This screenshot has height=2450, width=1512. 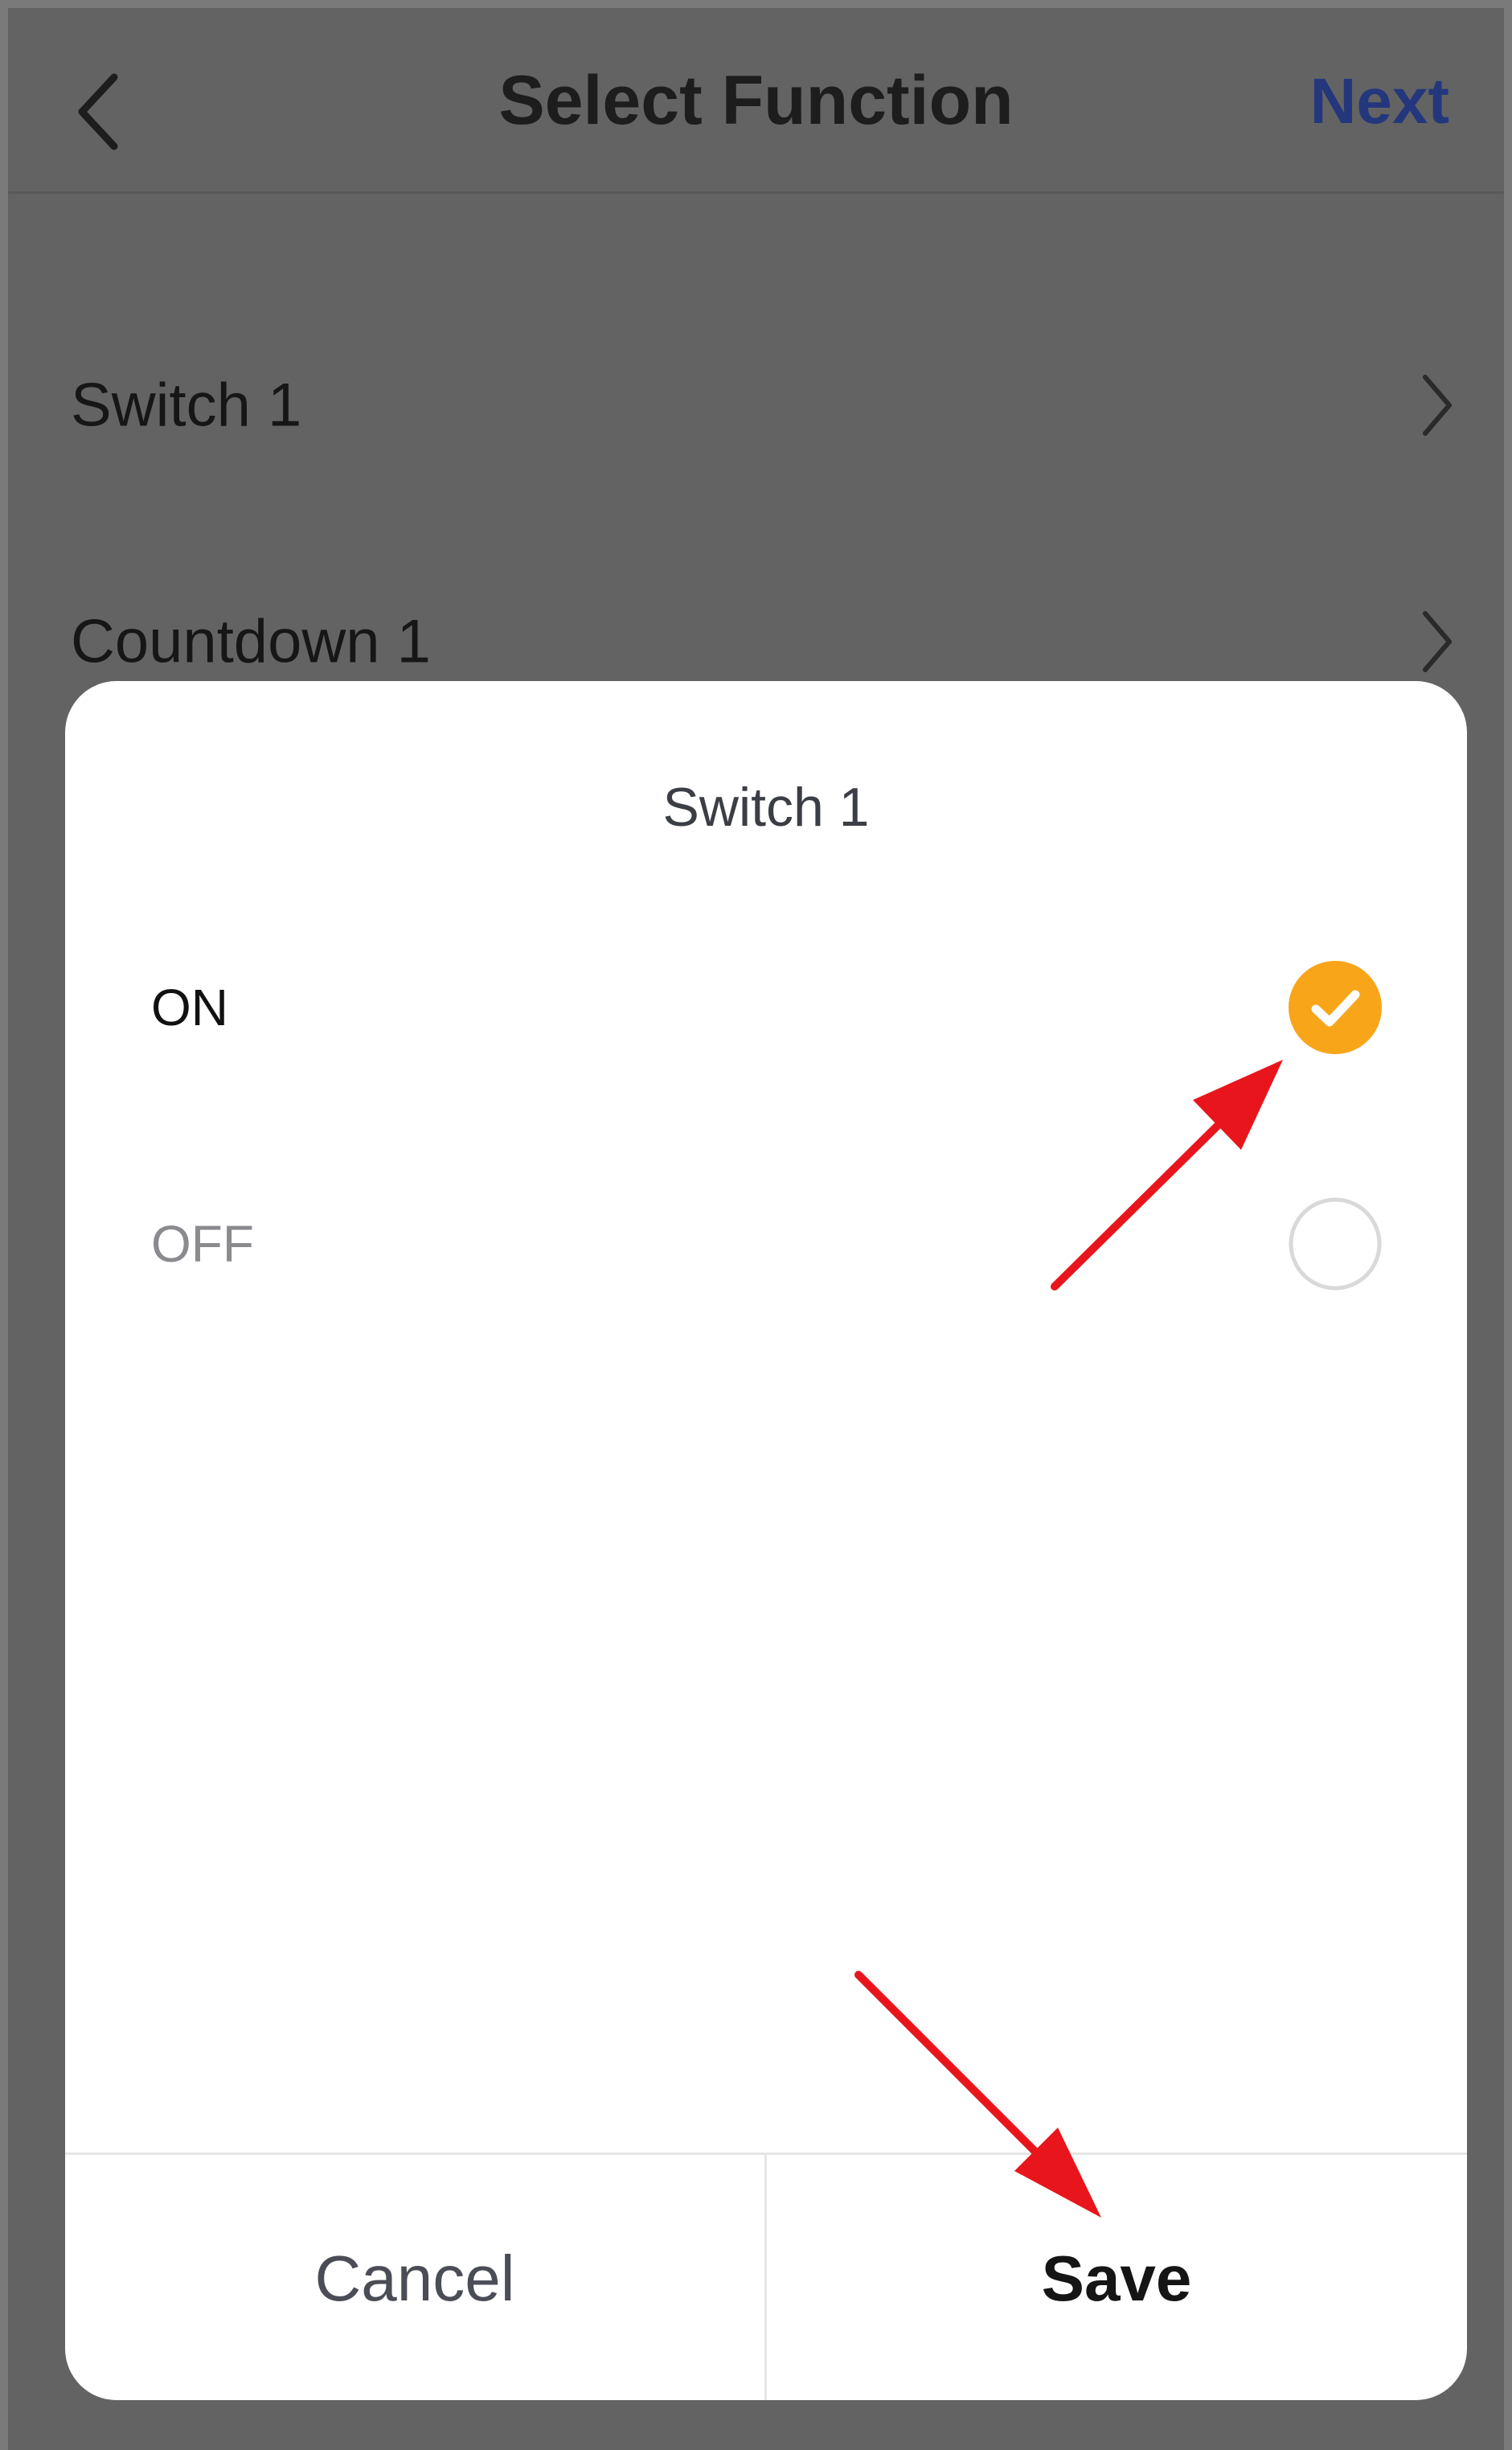 I want to click on option-on: ON, so click(x=766, y=1008).